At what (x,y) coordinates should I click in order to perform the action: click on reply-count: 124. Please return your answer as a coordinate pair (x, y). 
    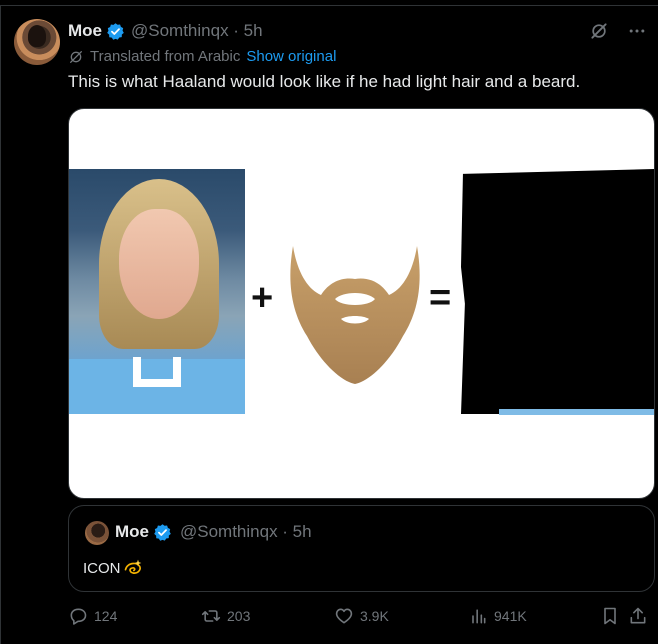
    Looking at the image, I should click on (106, 616).